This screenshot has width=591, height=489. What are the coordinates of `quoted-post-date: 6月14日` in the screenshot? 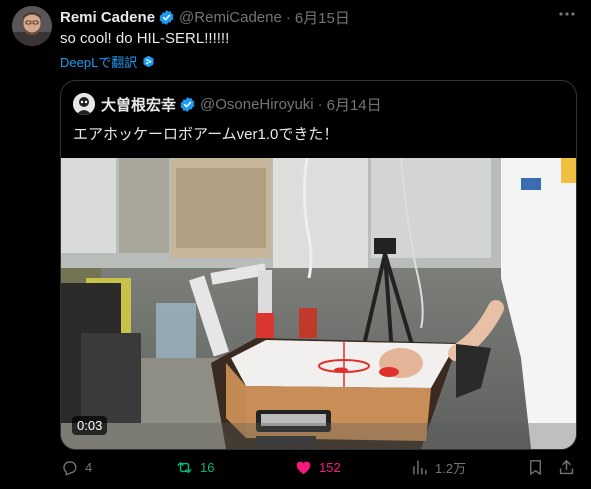 It's located at (354, 104).